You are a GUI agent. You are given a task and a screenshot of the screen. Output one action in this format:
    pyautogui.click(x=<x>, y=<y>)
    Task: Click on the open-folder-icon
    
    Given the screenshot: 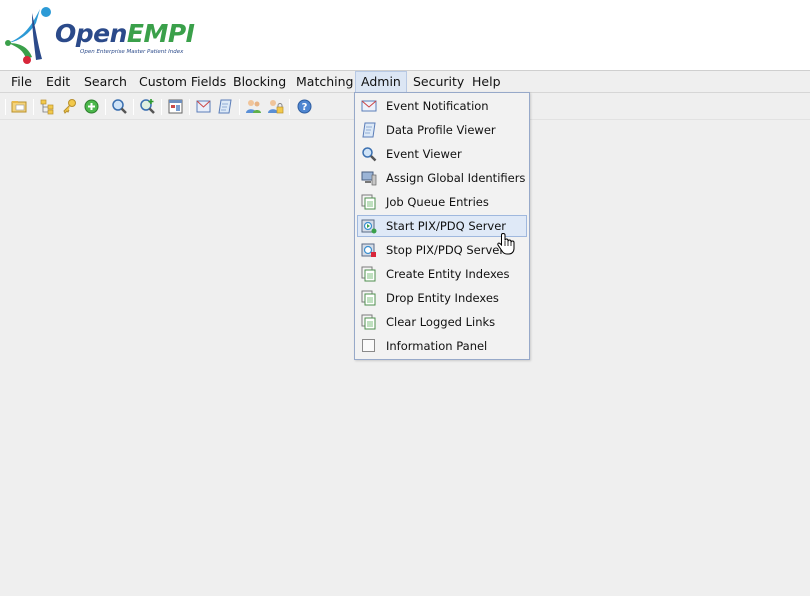 What is the action you would take?
    pyautogui.click(x=19, y=106)
    